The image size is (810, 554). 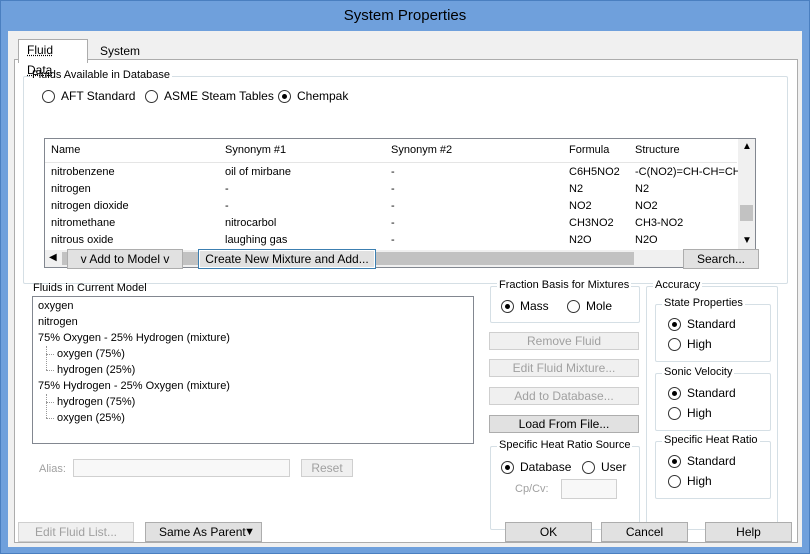 I want to click on radio-asme-steam-label: ASME Steam Tables, so click(x=219, y=96).